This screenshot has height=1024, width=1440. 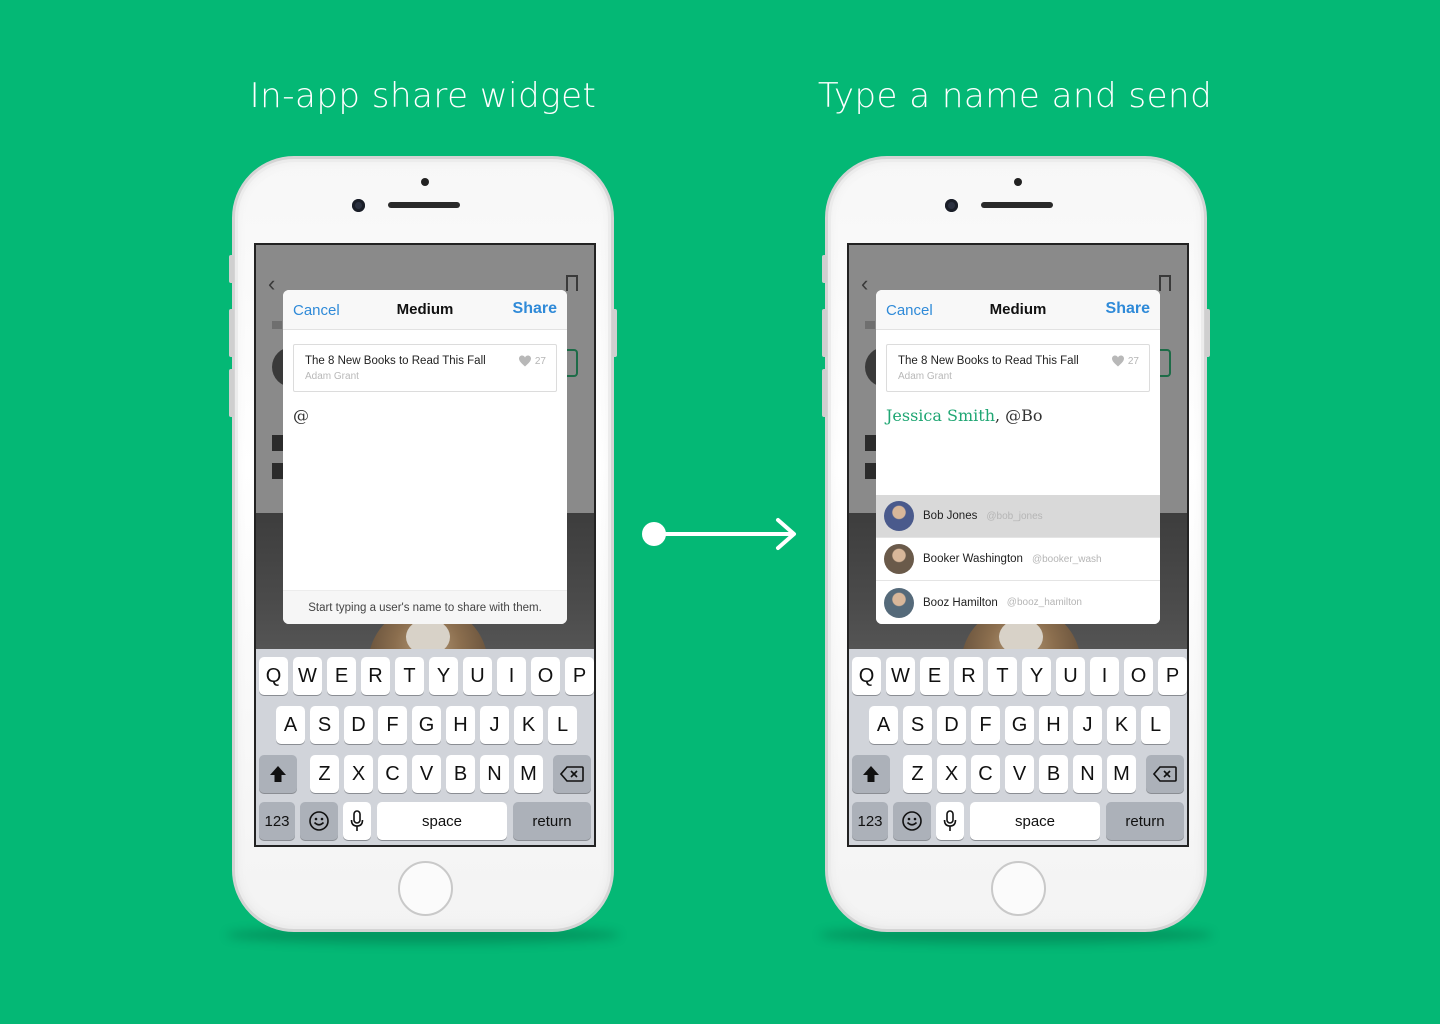 I want to click on panel-title-left: In-app share widget, so click(x=423, y=96).